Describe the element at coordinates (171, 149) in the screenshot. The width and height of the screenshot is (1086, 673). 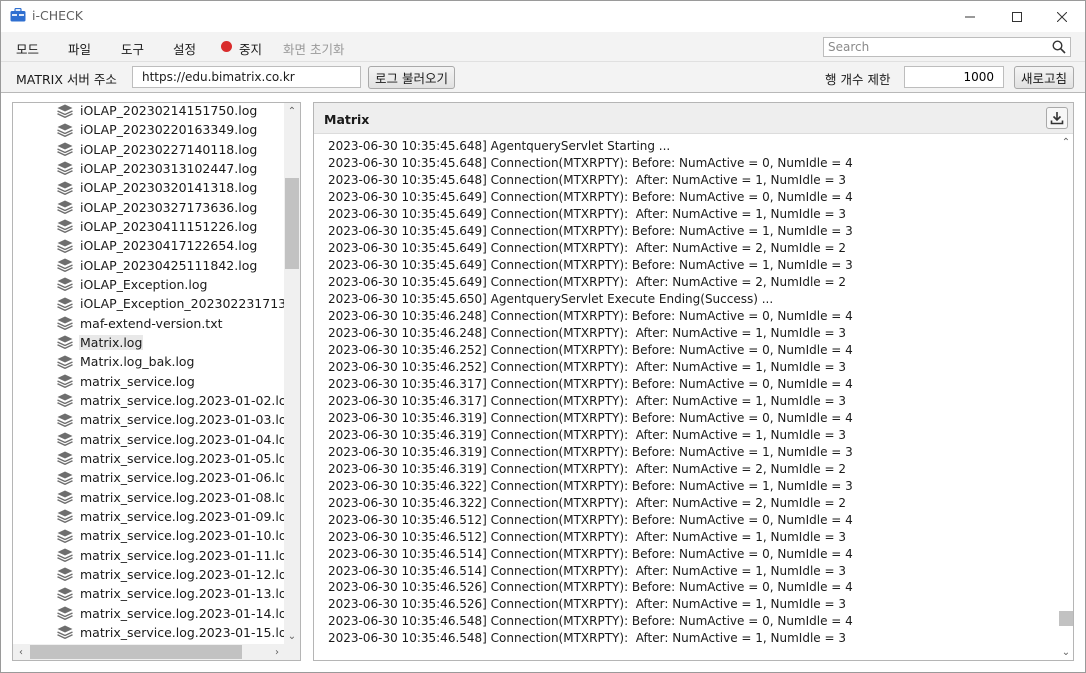
I see `file-tree-item: iOLAP_20230227140118.log` at that location.